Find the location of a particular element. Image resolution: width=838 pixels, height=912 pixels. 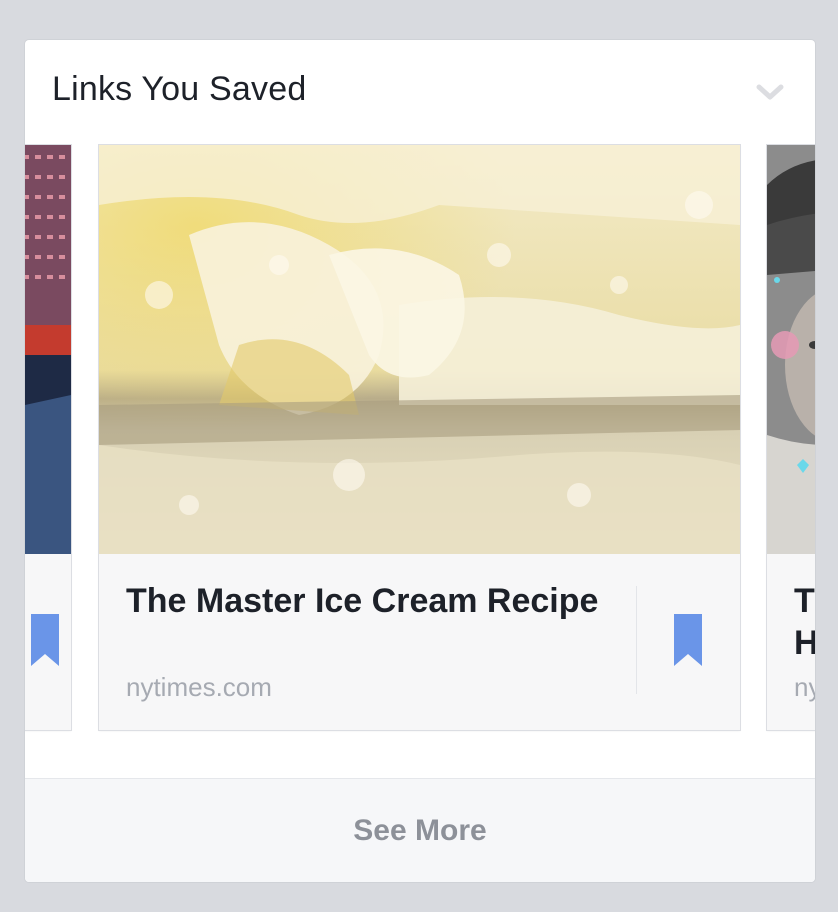

link-title-line: Th is located at coordinates (804, 601).